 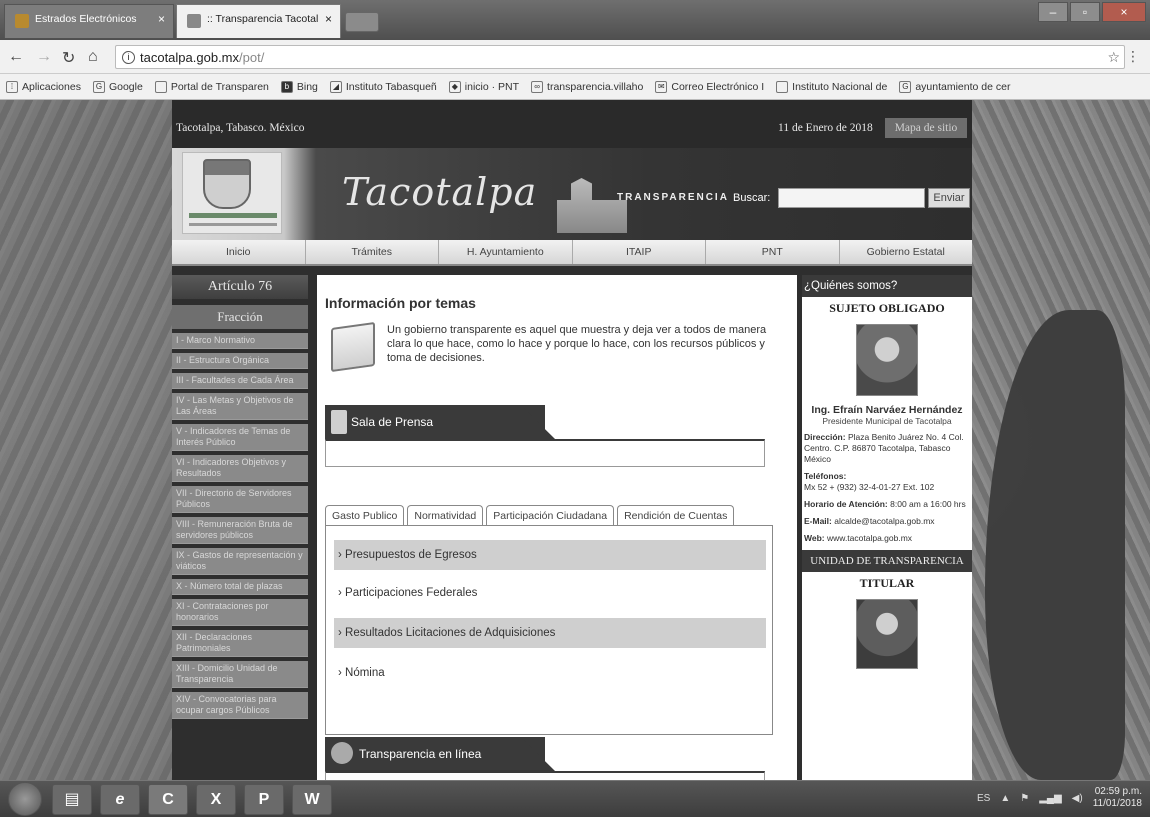 I want to click on tab-favicon-icon, so click(x=194, y=21).